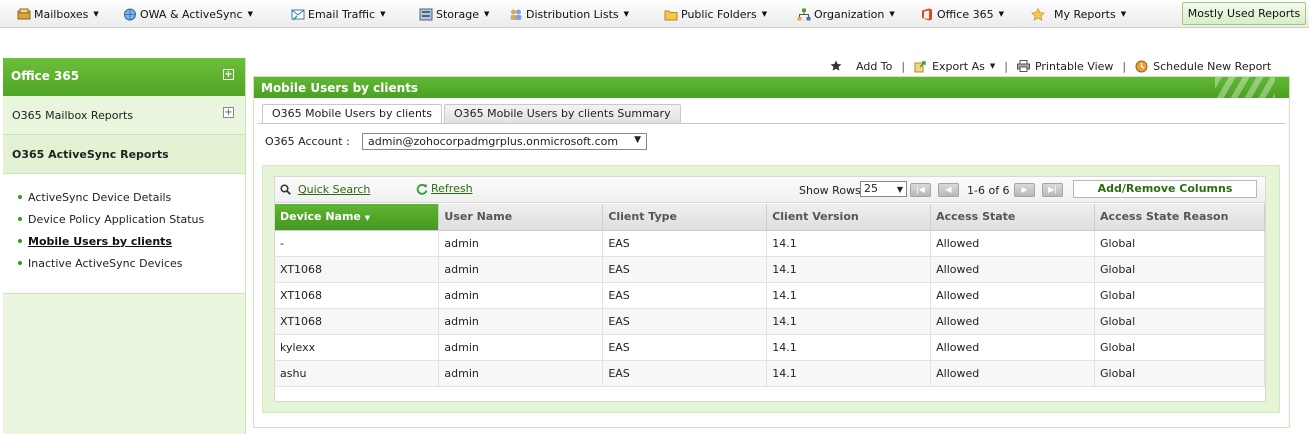 This screenshot has height=434, width=1309. Describe the element at coordinates (1244, 13) in the screenshot. I see `mostly-used-reports-button: Mostly Used Reports` at that location.